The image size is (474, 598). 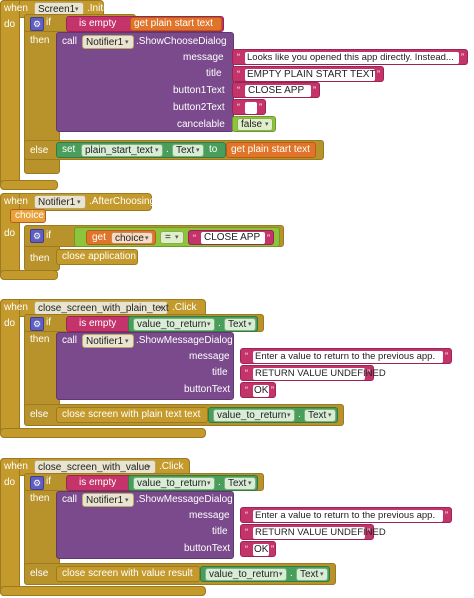 What do you see at coordinates (201, 124) in the screenshot?
I see `param-label-cancelable: cancelable` at bounding box center [201, 124].